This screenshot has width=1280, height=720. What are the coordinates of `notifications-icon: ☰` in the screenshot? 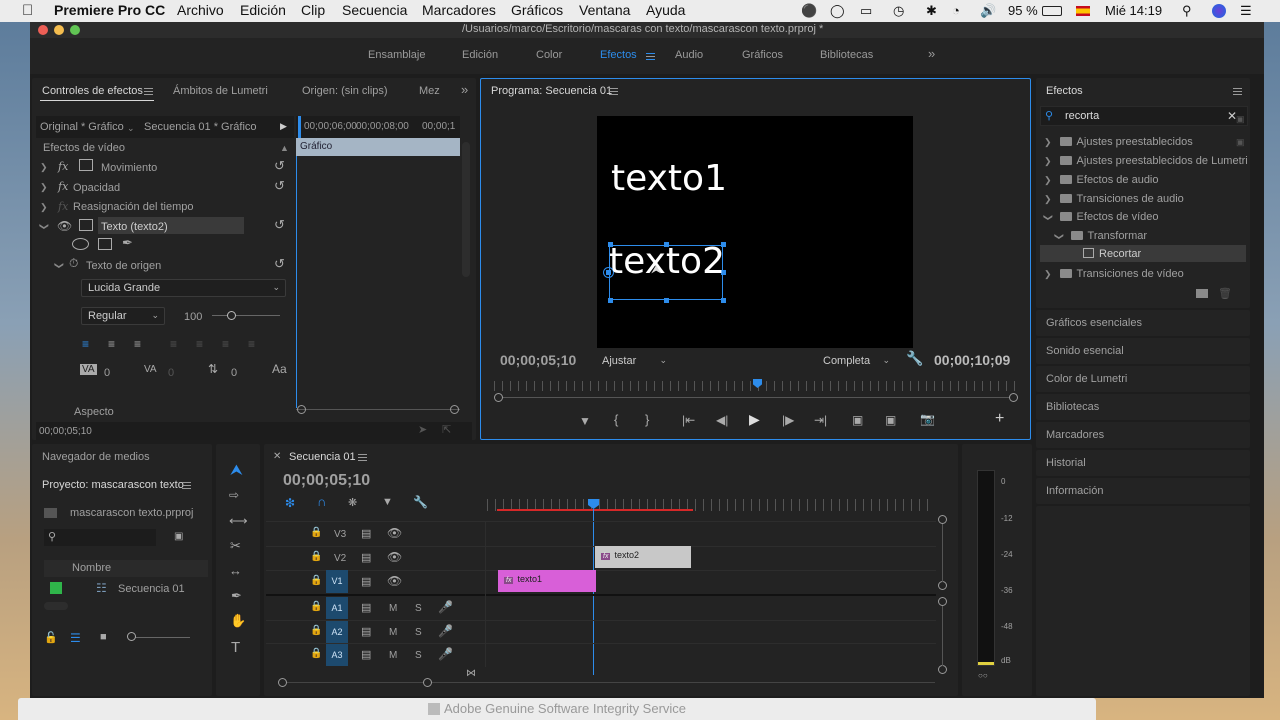 It's located at (1246, 11).